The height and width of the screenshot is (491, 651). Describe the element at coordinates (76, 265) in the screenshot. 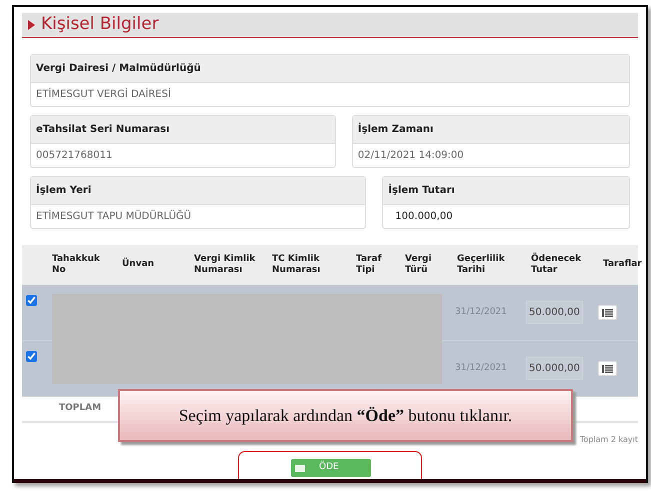

I see `column-header: Tahakkuk No` at that location.